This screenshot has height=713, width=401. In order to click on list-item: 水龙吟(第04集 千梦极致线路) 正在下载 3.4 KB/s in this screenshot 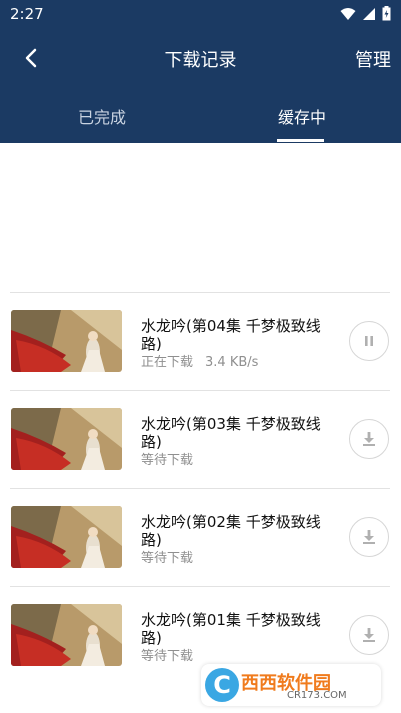, I will do `click(200, 341)`.